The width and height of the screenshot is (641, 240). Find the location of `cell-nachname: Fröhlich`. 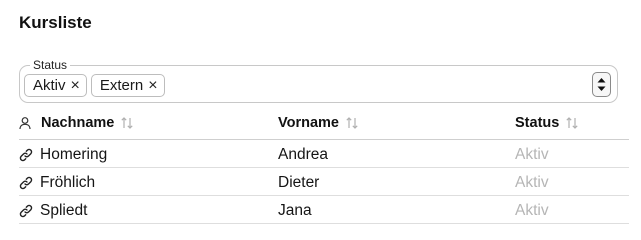

cell-nachname: Fröhlich is located at coordinates (57, 183).